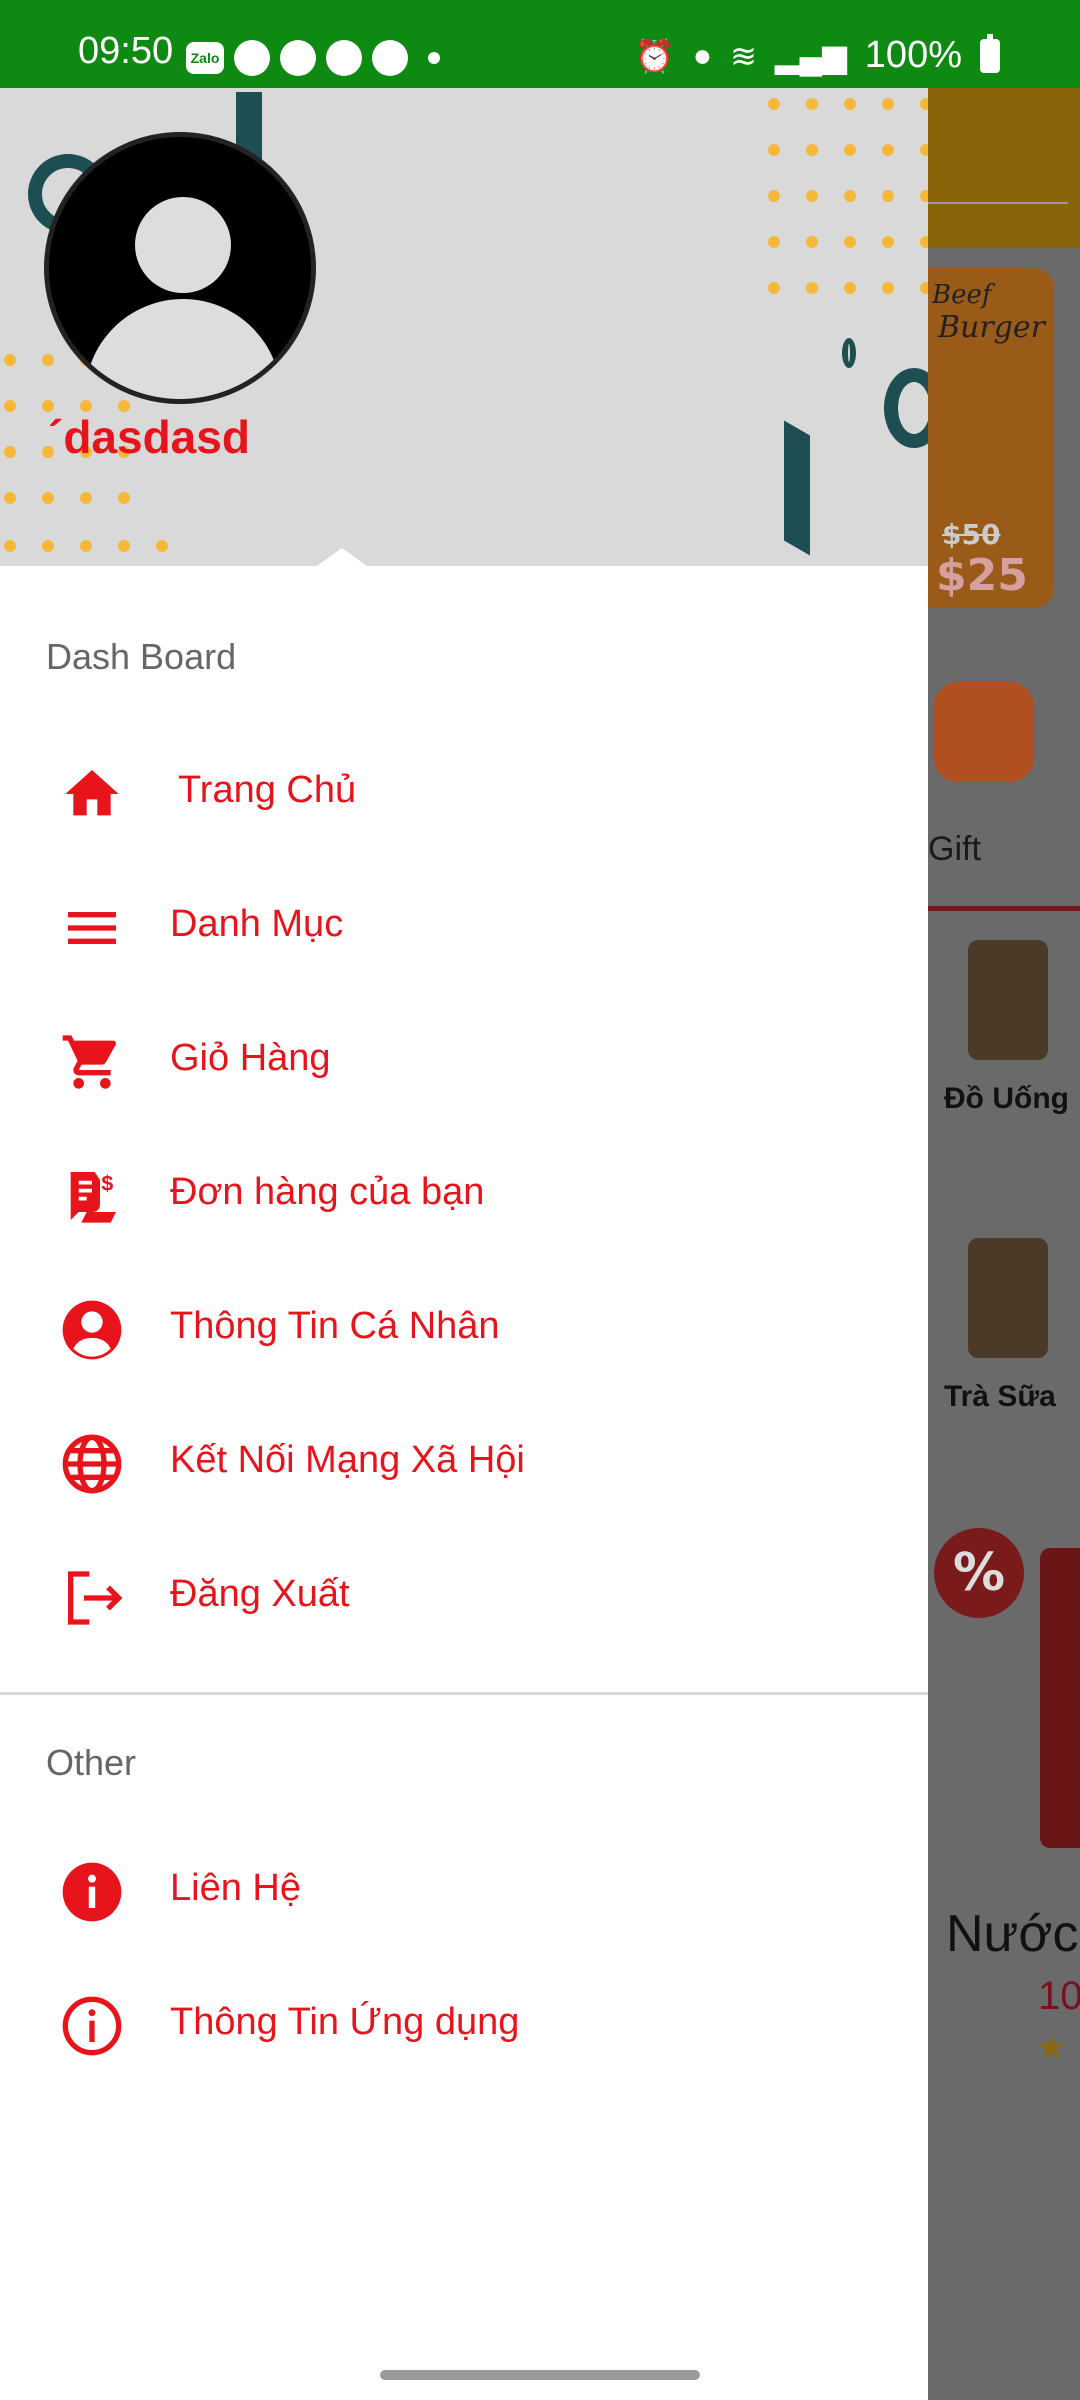  Describe the element at coordinates (654, 55) in the screenshot. I see `alarm-icon: ⏰` at that location.